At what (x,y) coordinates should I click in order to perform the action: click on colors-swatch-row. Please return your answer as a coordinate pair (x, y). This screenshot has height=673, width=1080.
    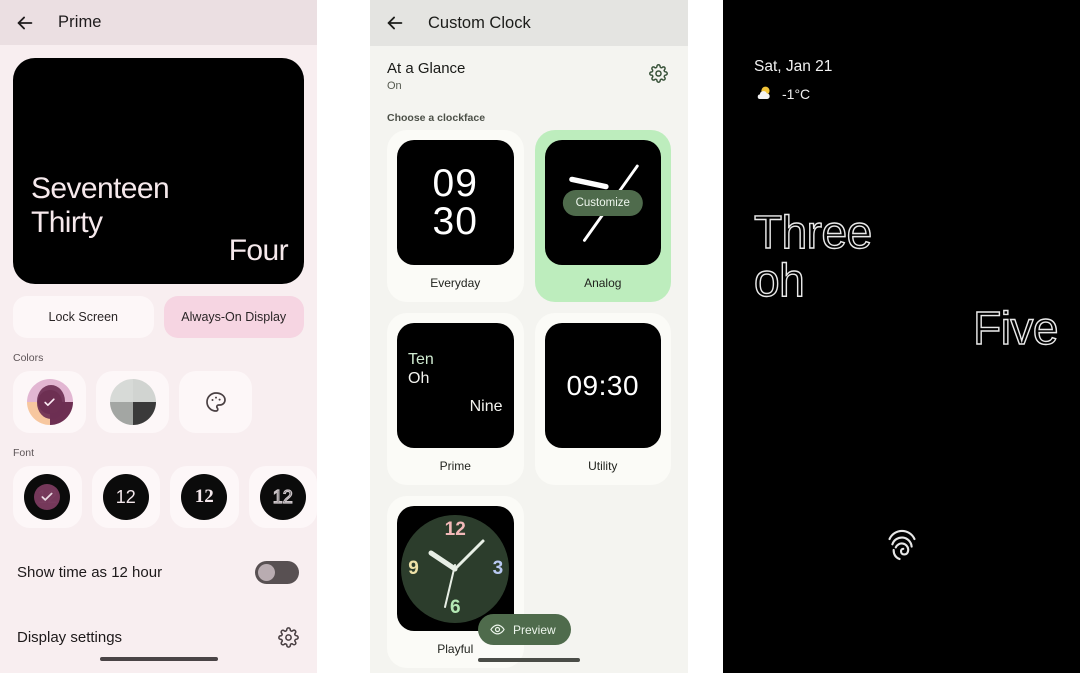
    Looking at the image, I should click on (158, 402).